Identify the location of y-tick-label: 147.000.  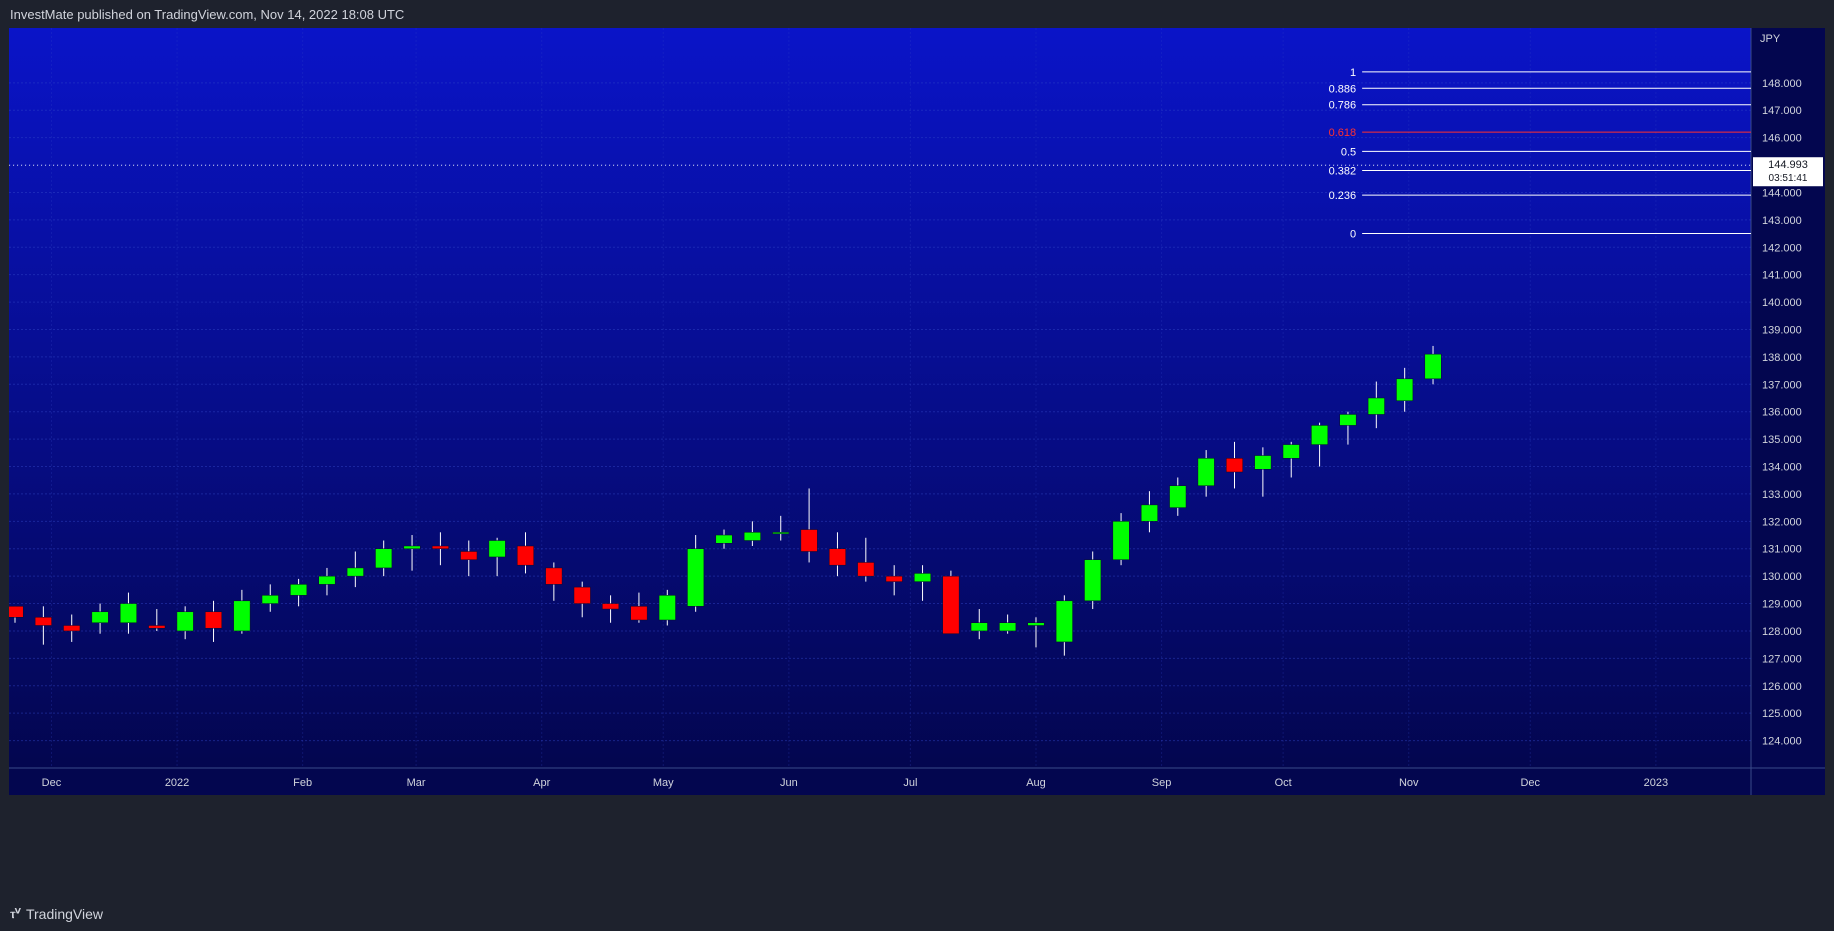
(1782, 111).